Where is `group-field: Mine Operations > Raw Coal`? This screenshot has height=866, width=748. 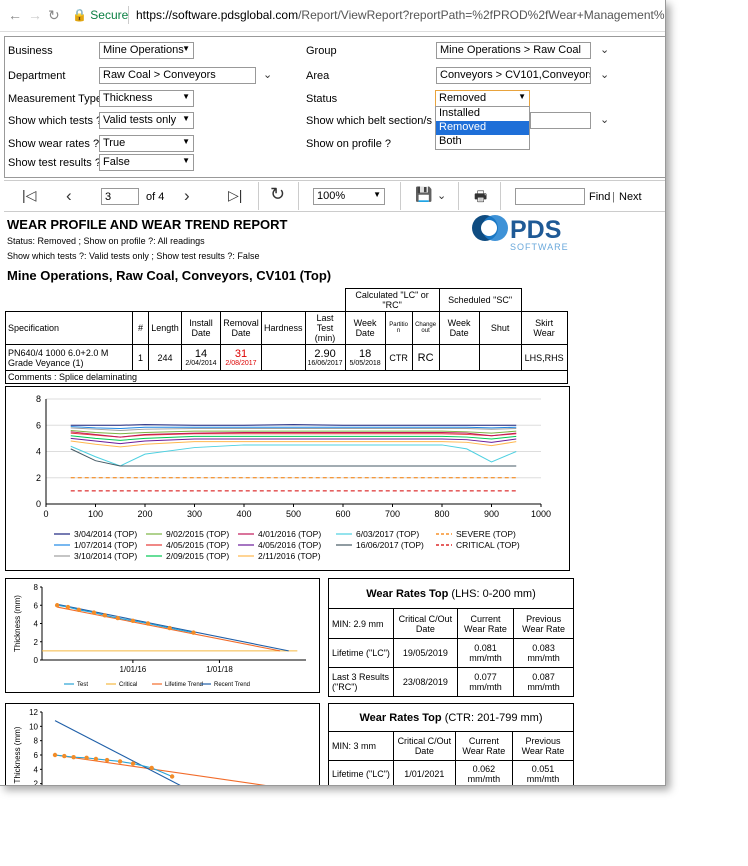 group-field: Mine Operations > Raw Coal is located at coordinates (513, 50).